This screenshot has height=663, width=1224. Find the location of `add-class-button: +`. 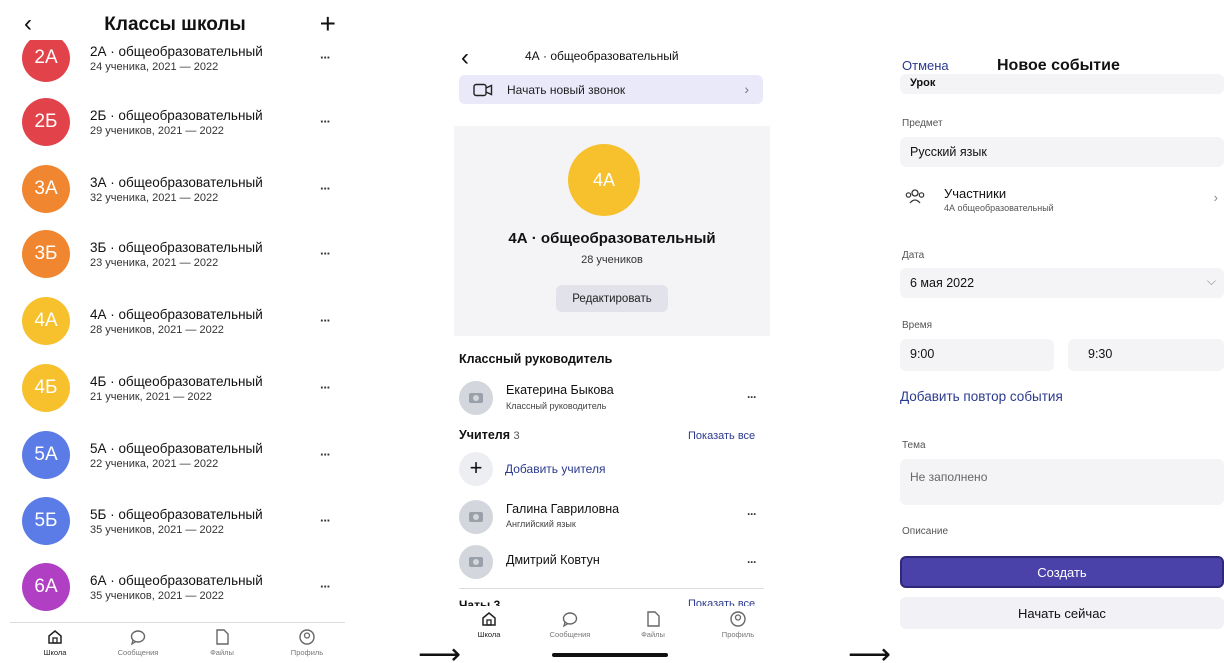

add-class-button: + is located at coordinates (328, 24).